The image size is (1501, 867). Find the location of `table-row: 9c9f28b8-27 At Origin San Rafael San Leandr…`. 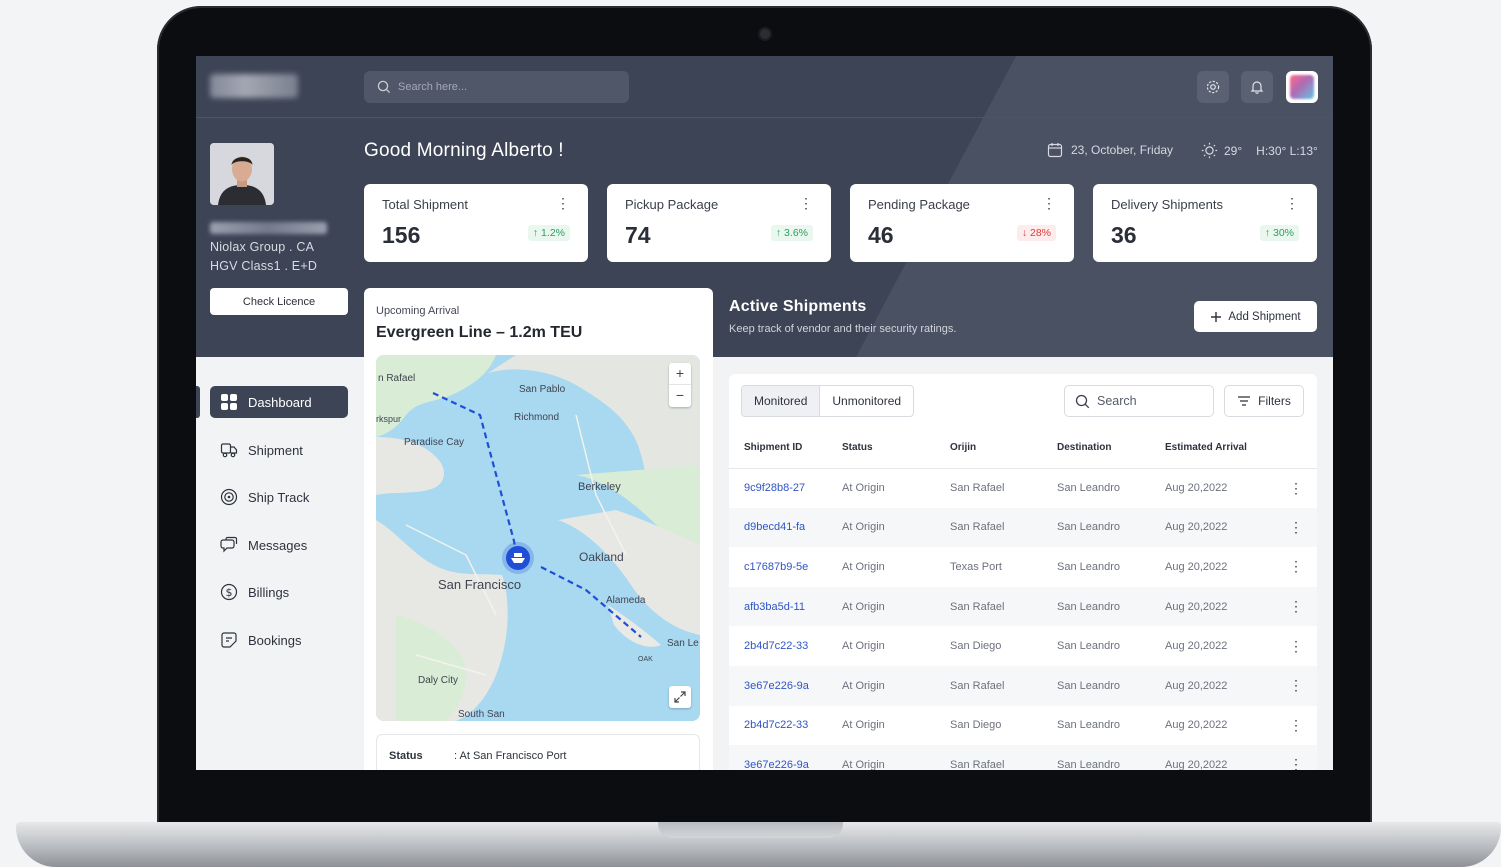

table-row: 9c9f28b8-27 At Origin San Rafael San Leandr… is located at coordinates (1023, 488).